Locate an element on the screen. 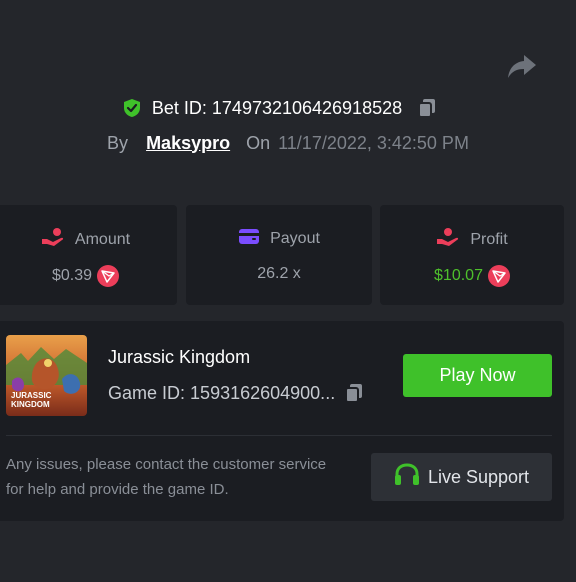 The width and height of the screenshot is (576, 582). amount-label: Amount is located at coordinates (102, 239).